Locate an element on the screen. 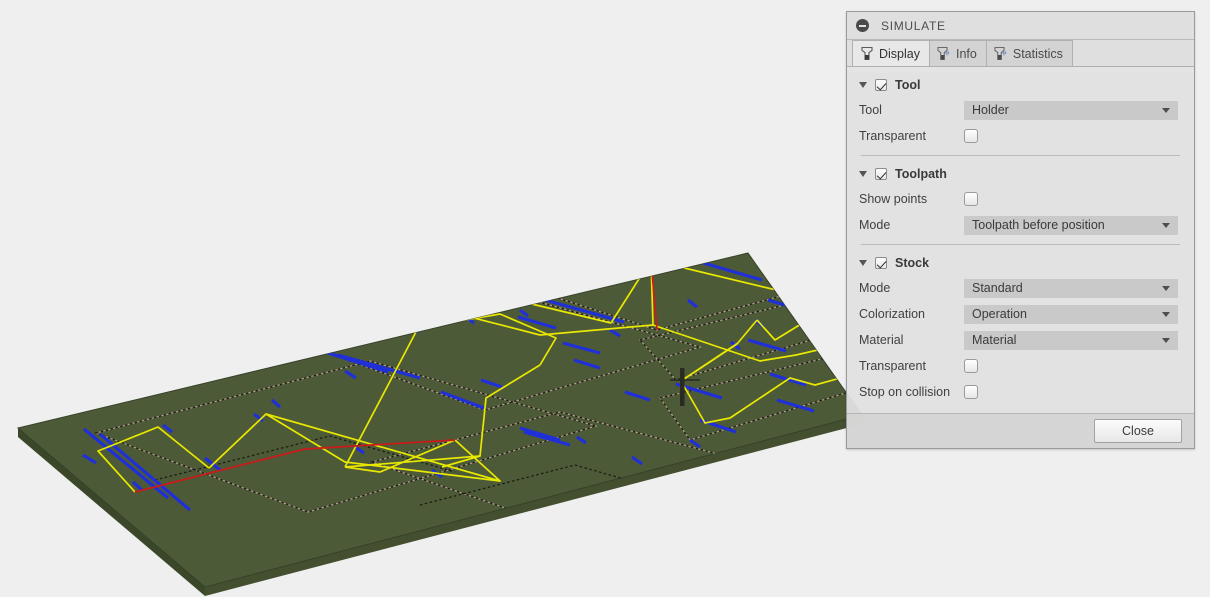 The image size is (1210, 597). section-tool-header: Tool is located at coordinates (1020, 85).